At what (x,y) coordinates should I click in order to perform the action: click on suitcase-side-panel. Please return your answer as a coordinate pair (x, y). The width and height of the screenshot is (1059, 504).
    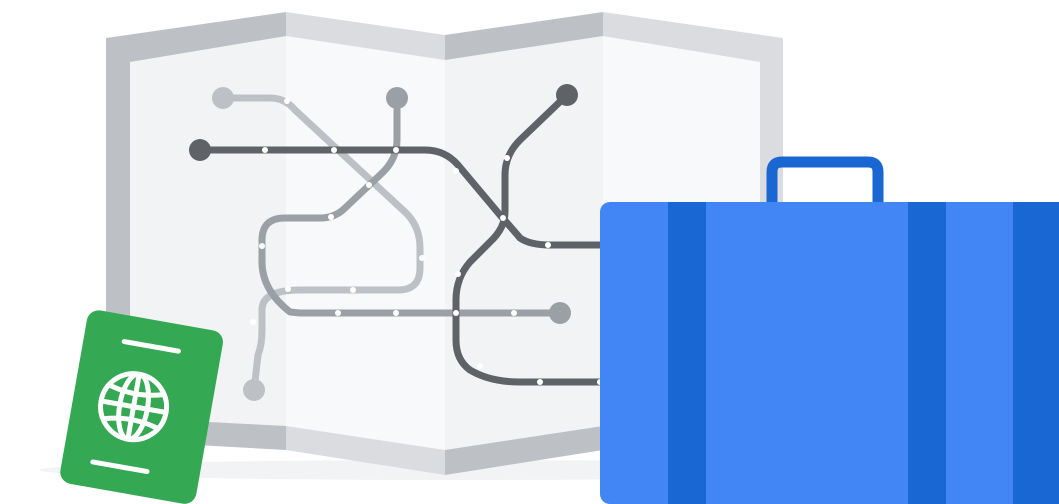
    Looking at the image, I should click on (1036, 353).